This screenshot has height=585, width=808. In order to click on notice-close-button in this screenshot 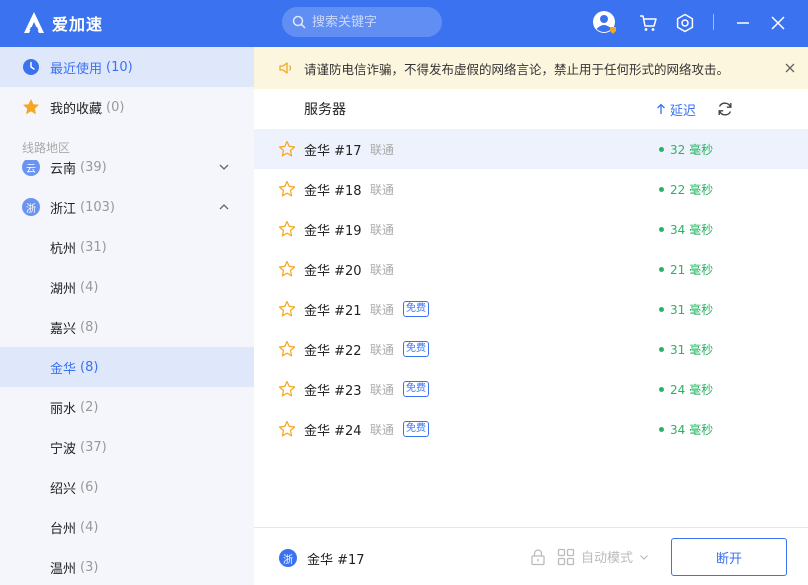, I will do `click(790, 68)`.